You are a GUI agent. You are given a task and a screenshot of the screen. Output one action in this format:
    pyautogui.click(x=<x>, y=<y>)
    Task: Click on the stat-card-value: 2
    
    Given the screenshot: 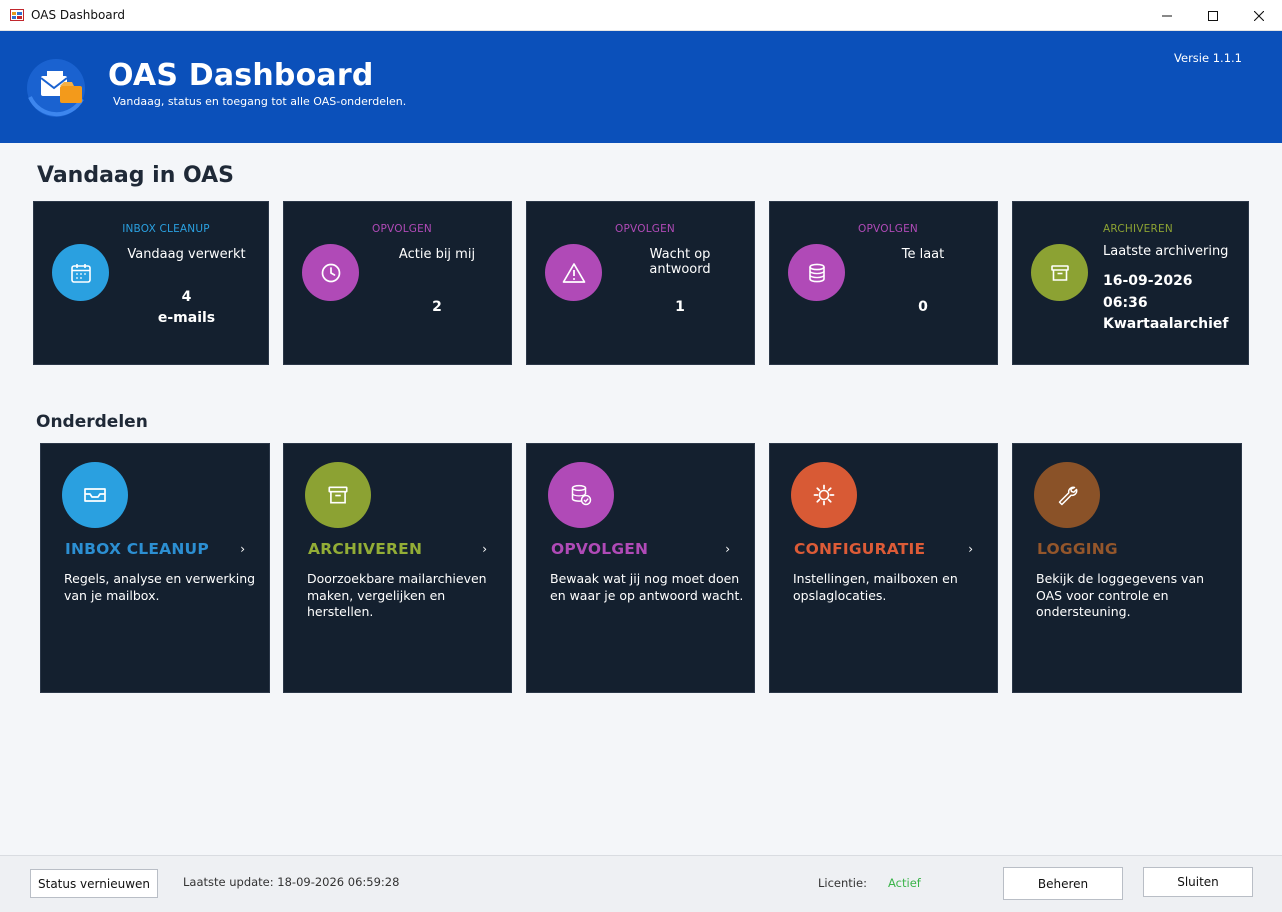 What is the action you would take?
    pyautogui.click(x=437, y=307)
    